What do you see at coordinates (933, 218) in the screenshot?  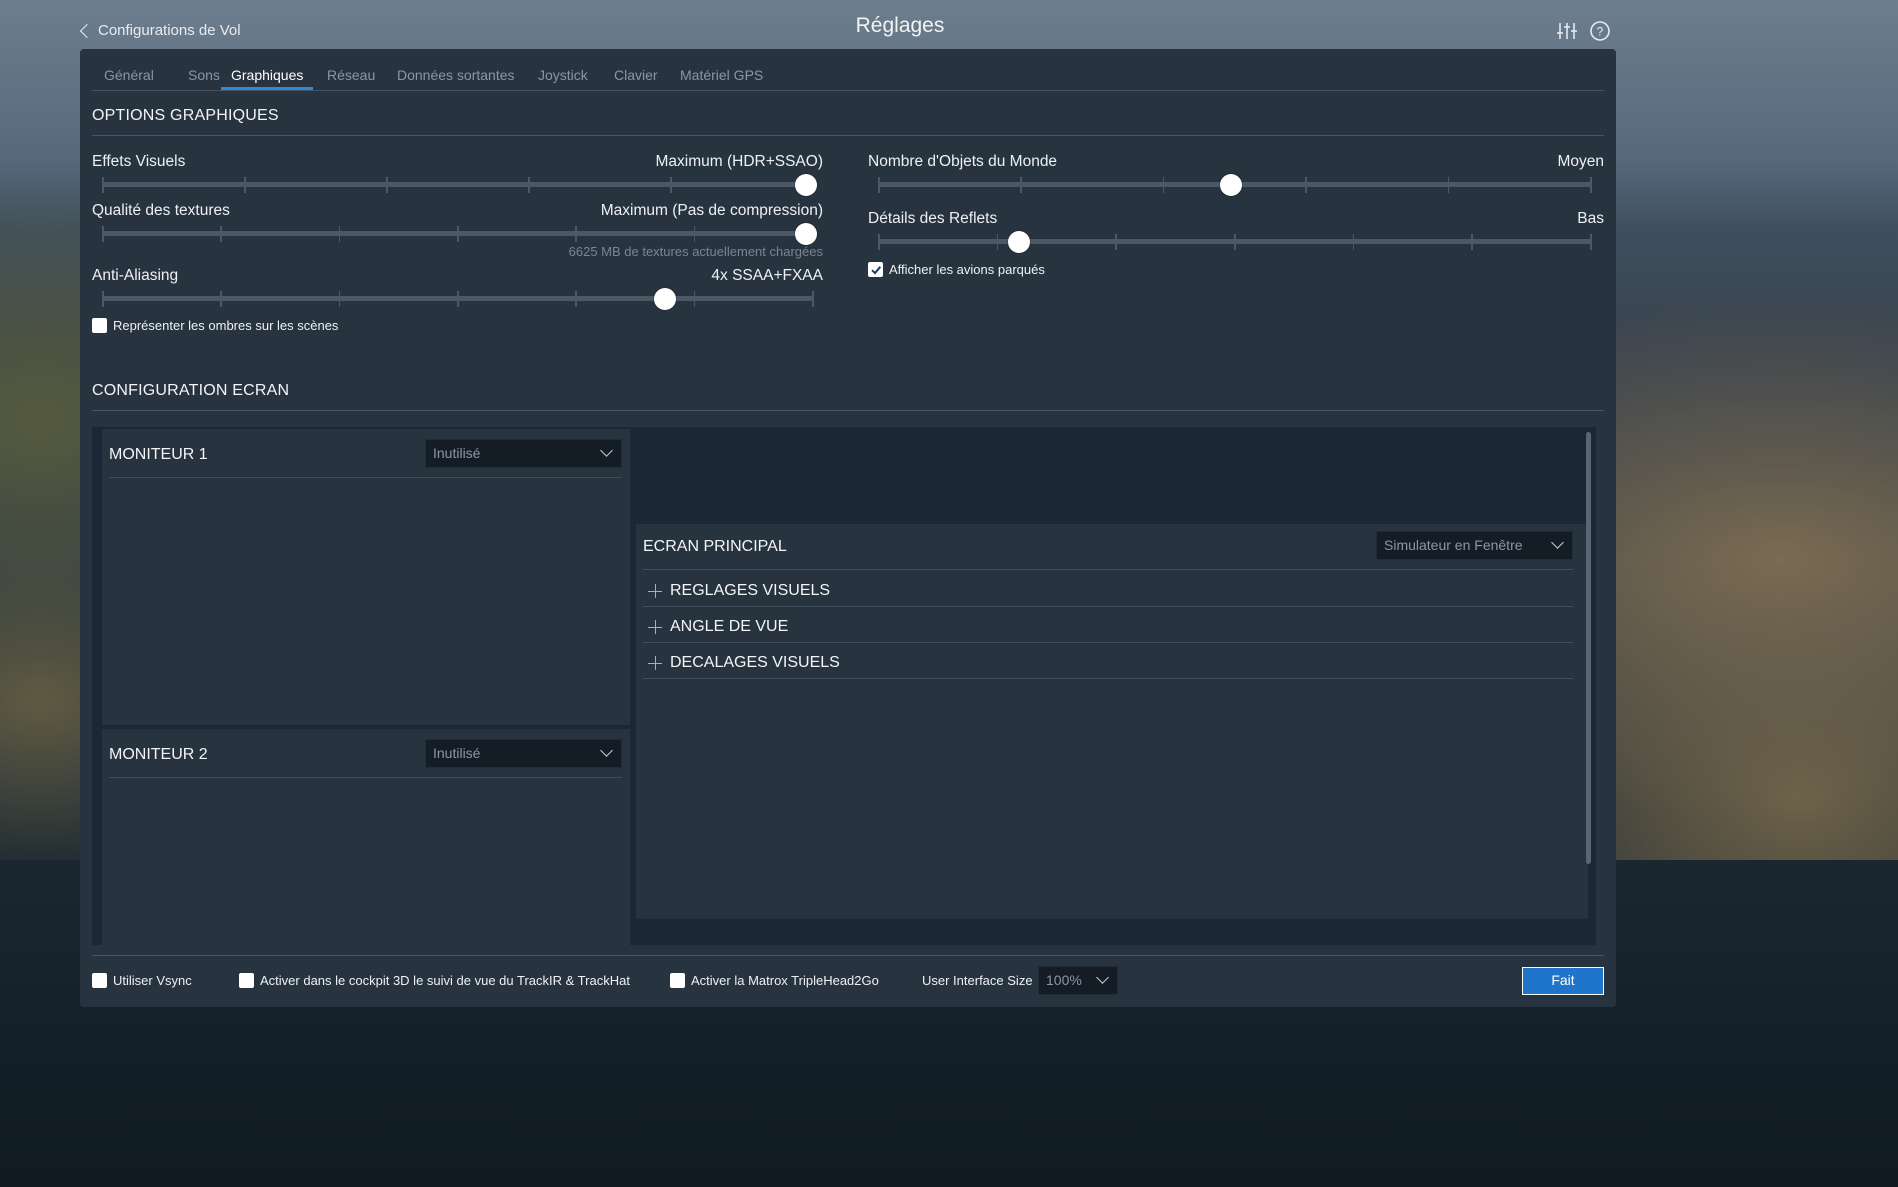 I see `reflections-label: Détails des Reflets` at bounding box center [933, 218].